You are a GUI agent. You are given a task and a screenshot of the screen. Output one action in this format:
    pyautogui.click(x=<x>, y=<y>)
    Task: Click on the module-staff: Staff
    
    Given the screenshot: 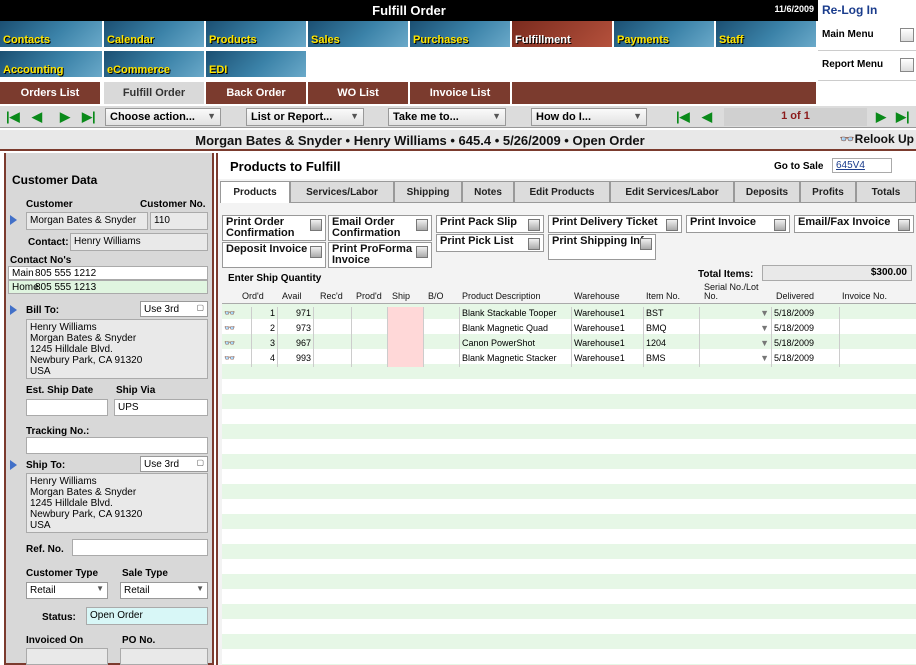 What is the action you would take?
    pyautogui.click(x=767, y=35)
    